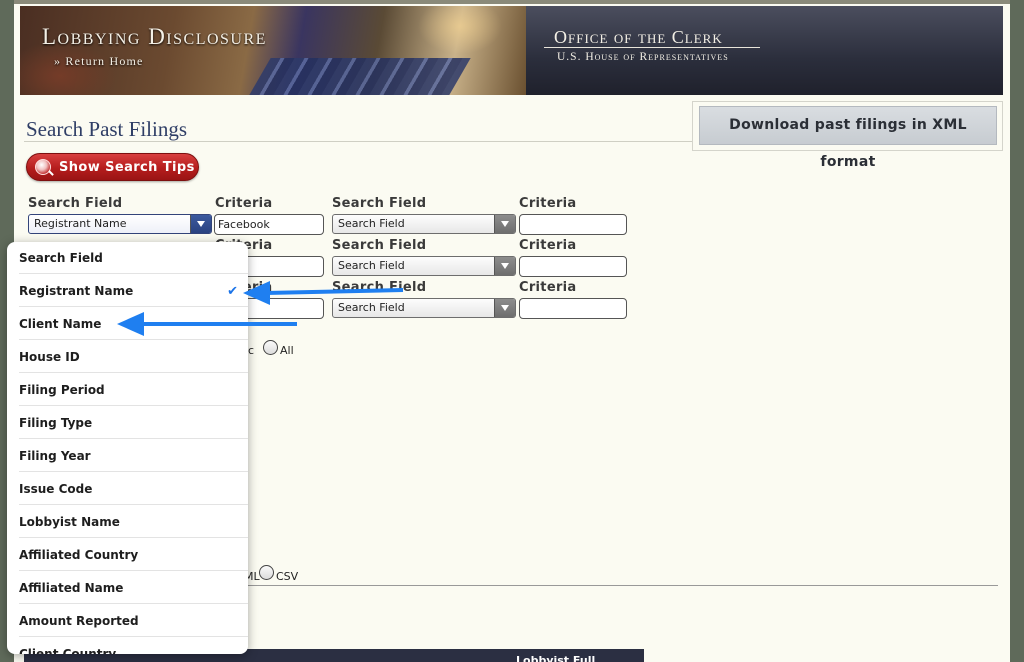 The height and width of the screenshot is (662, 1024). What do you see at coordinates (133, 324) in the screenshot?
I see `dropdown-option: Client Name` at bounding box center [133, 324].